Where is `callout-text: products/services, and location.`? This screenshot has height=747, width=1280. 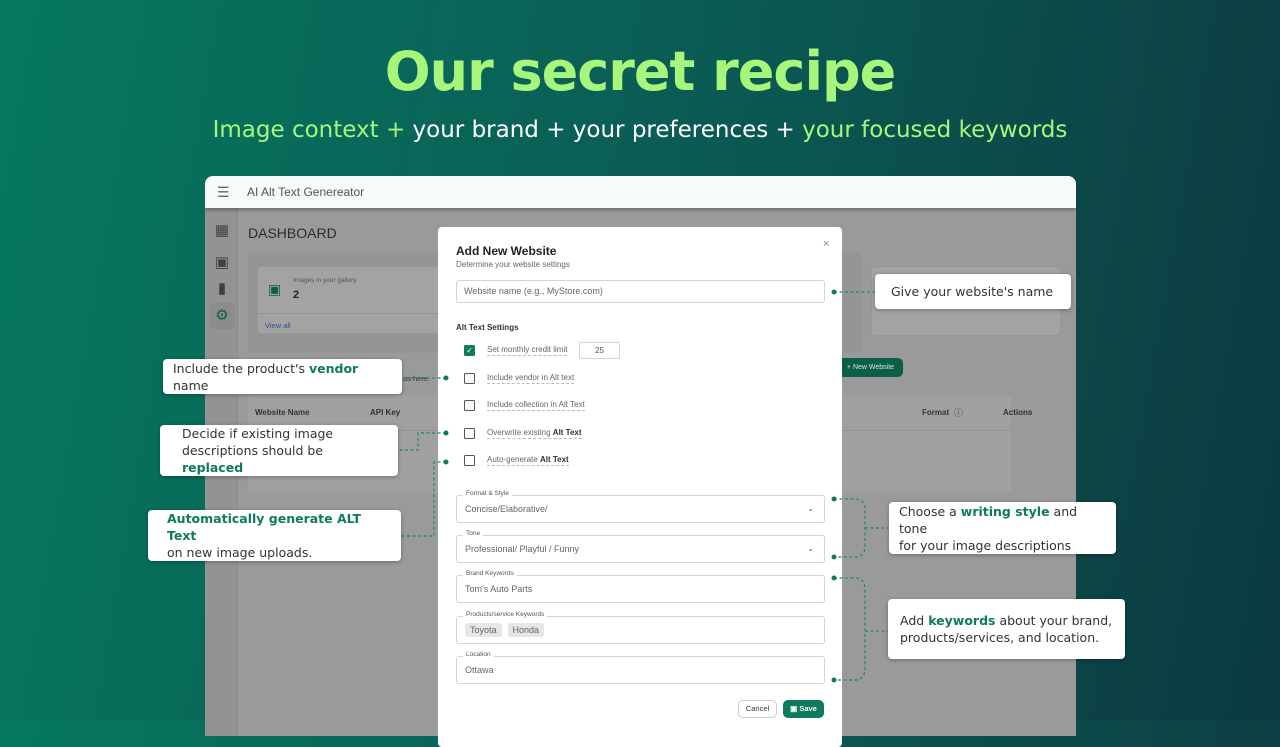
callout-text: products/services, and location. is located at coordinates (1000, 637).